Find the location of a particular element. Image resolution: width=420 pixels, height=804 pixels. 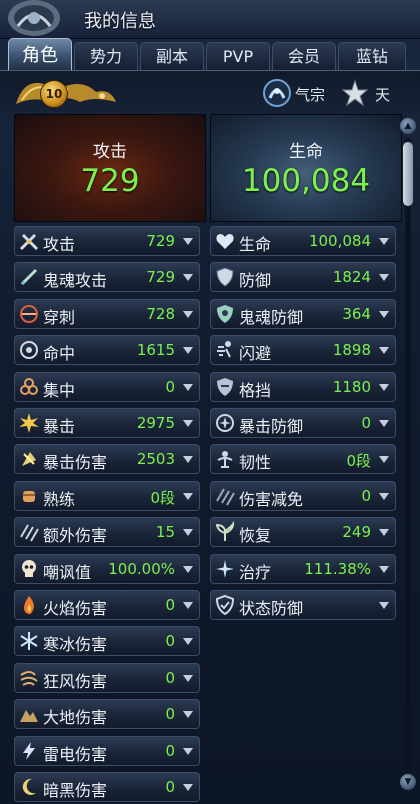

stat-label: 穿刺 is located at coordinates (59, 317).